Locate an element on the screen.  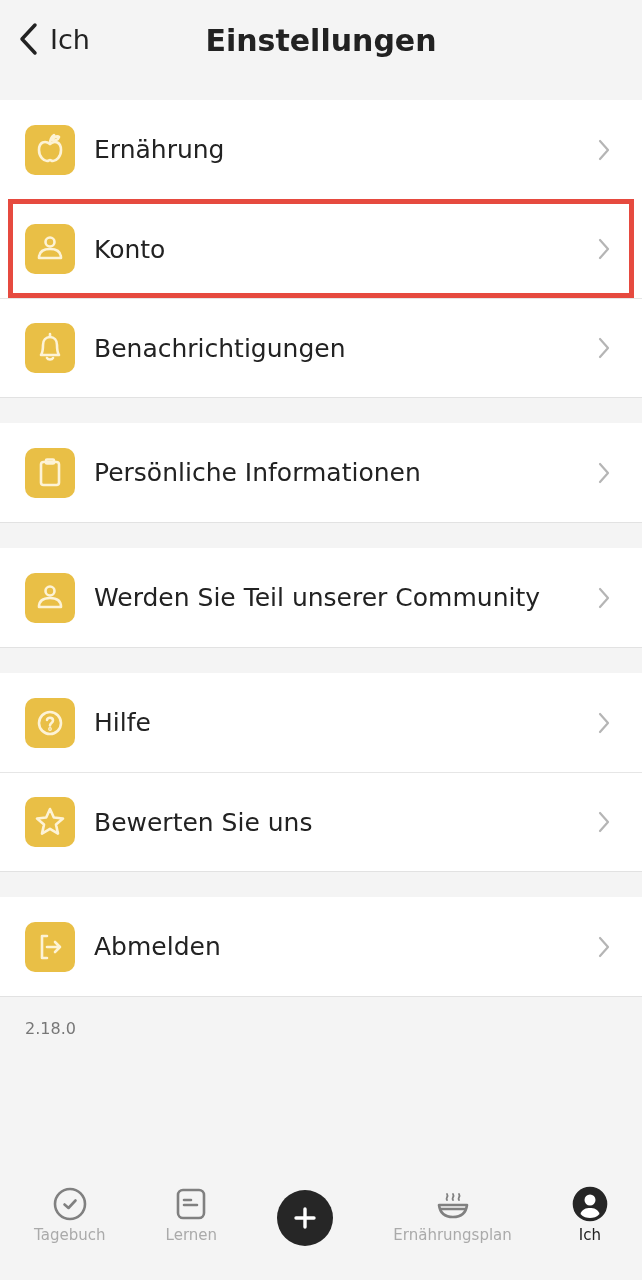
settings-row: Konto is located at coordinates (321, 248).